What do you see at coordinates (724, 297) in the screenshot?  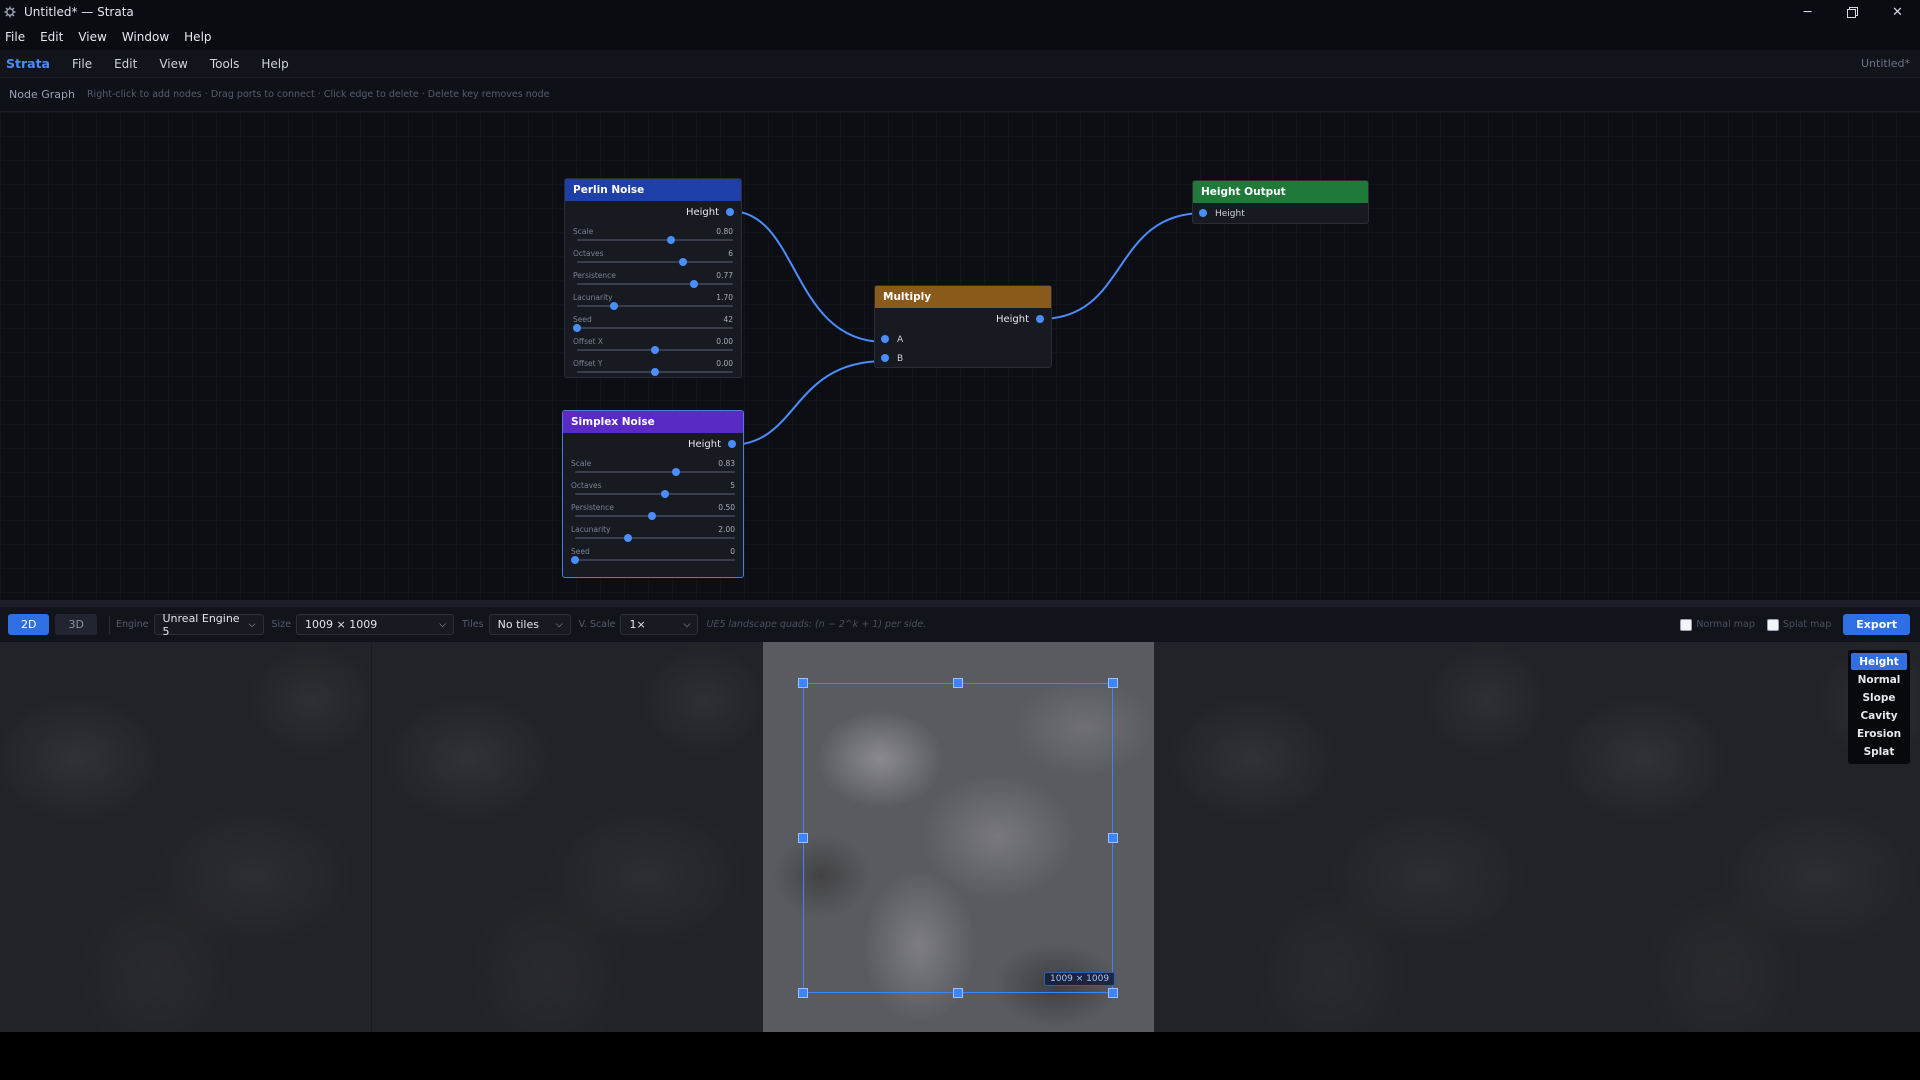 I see `param-value: 1.70` at bounding box center [724, 297].